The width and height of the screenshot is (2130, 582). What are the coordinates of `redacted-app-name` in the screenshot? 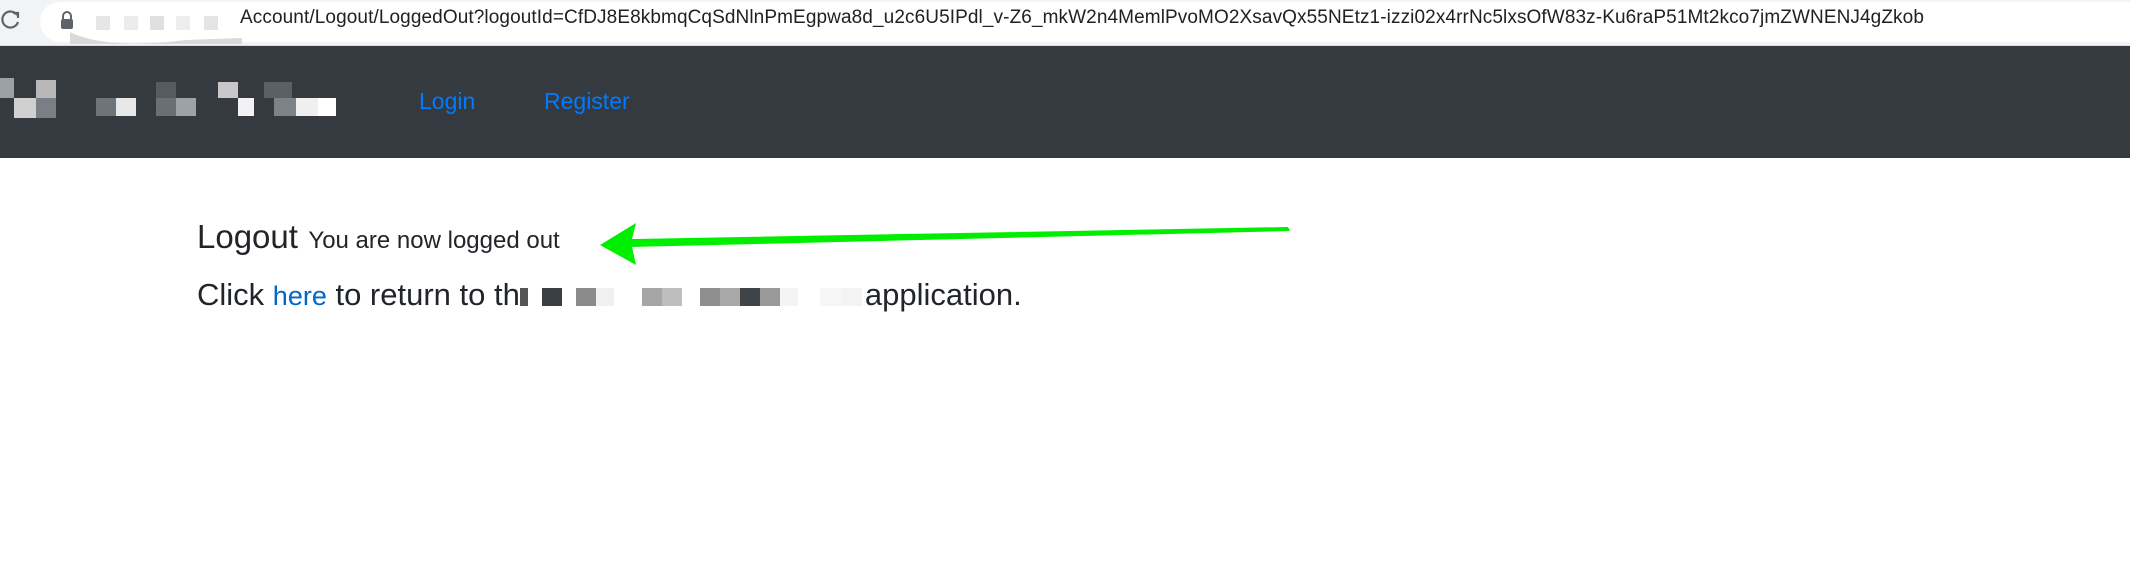 It's located at (690, 296).